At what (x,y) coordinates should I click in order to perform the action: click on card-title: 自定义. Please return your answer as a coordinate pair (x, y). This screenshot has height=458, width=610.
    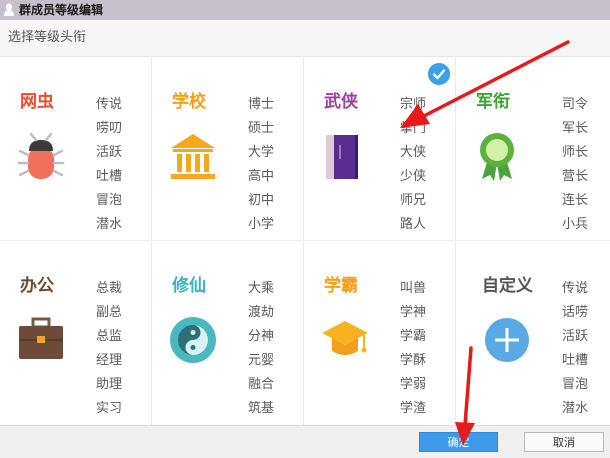
    Looking at the image, I should click on (507, 286).